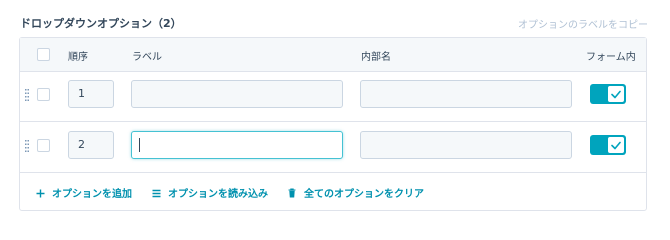 The image size is (670, 240). Describe the element at coordinates (92, 194) in the screenshot. I see `add-option-label: オプションを追加` at that location.